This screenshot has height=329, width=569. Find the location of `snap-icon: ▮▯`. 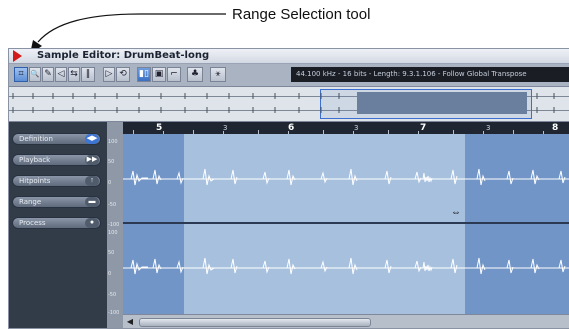

snap-icon: ▮▯ is located at coordinates (144, 74).